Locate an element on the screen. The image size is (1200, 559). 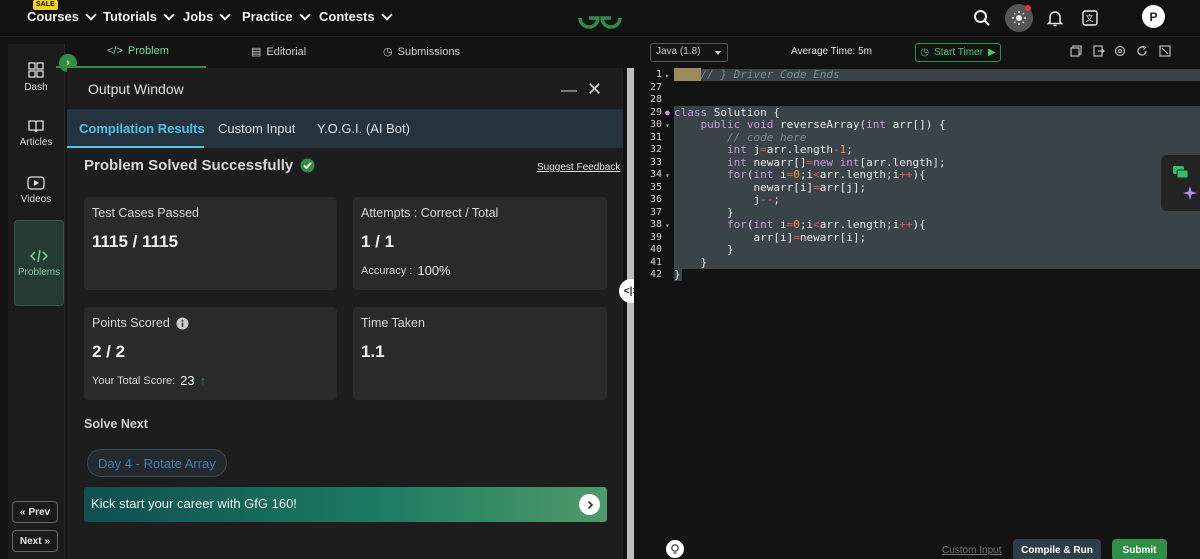
translate-icon: 文 is located at coordinates (1090, 18).